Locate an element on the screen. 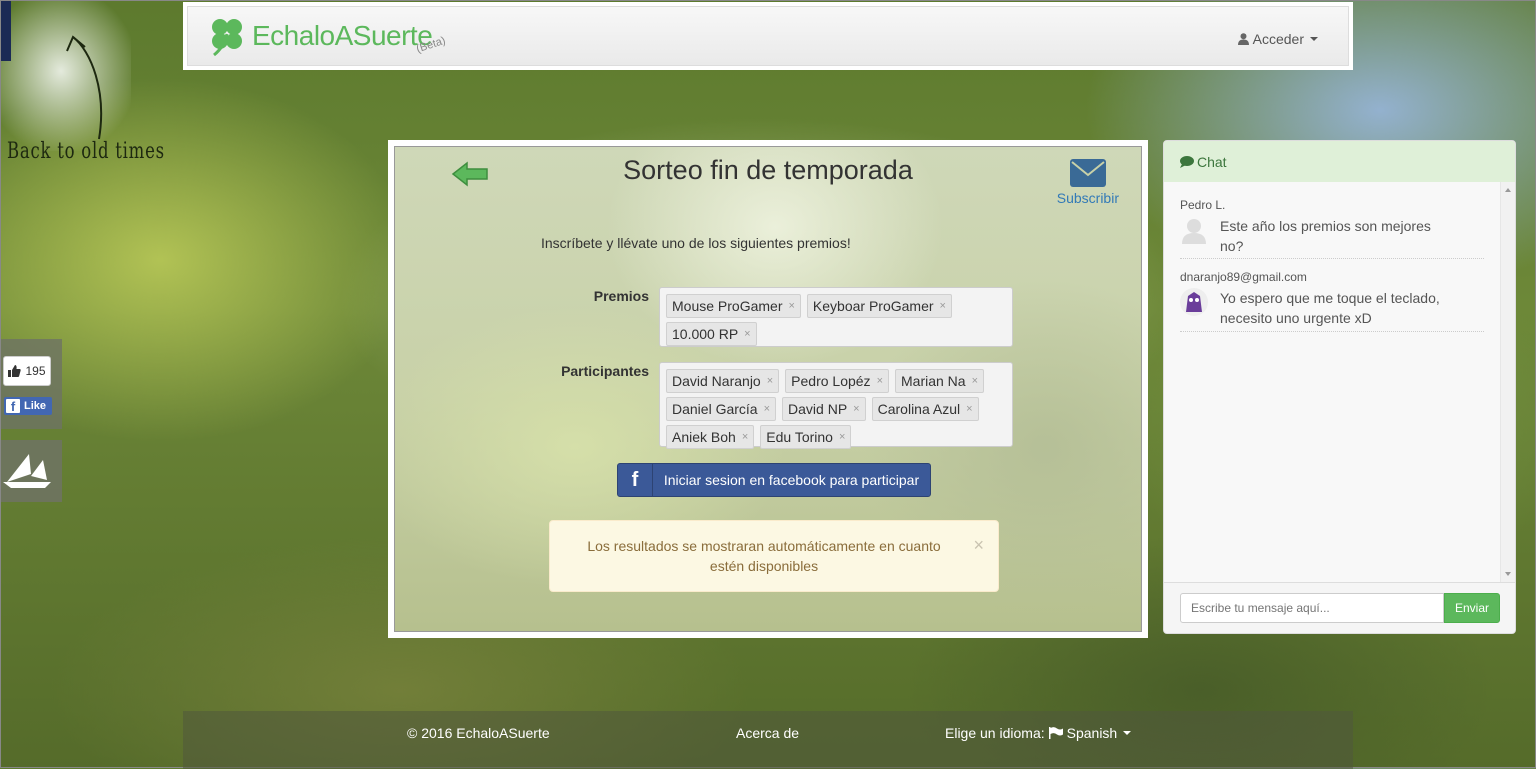 Image resolution: width=1536 pixels, height=769 pixels. hand-drawn-arrow-icon is located at coordinates (84, 87).